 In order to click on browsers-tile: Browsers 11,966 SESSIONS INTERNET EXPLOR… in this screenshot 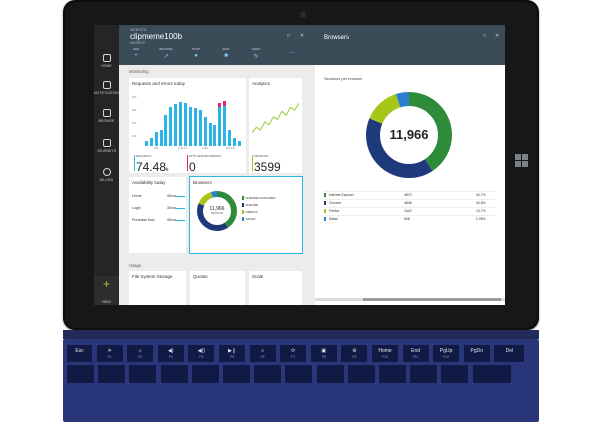, I will do `click(246, 215)`.